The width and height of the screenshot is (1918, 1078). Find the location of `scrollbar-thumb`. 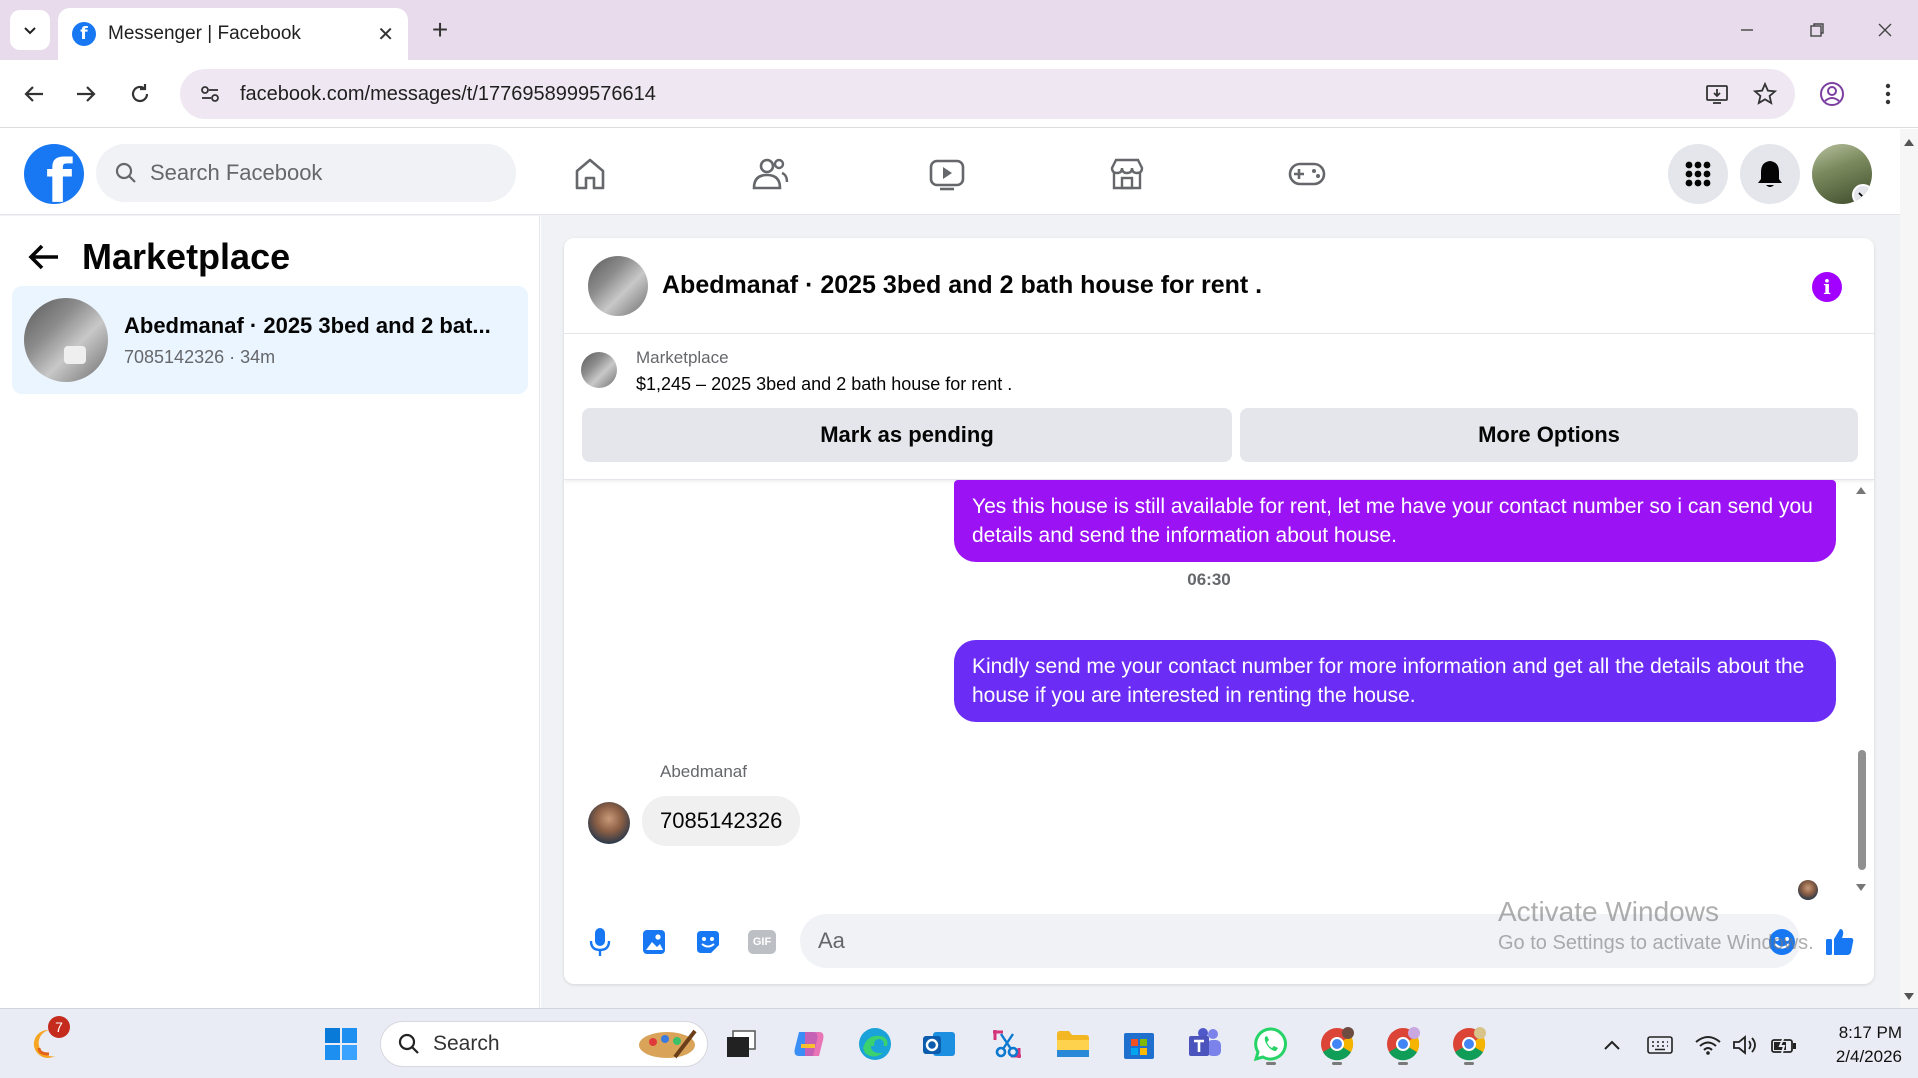

scrollbar-thumb is located at coordinates (1862, 810).